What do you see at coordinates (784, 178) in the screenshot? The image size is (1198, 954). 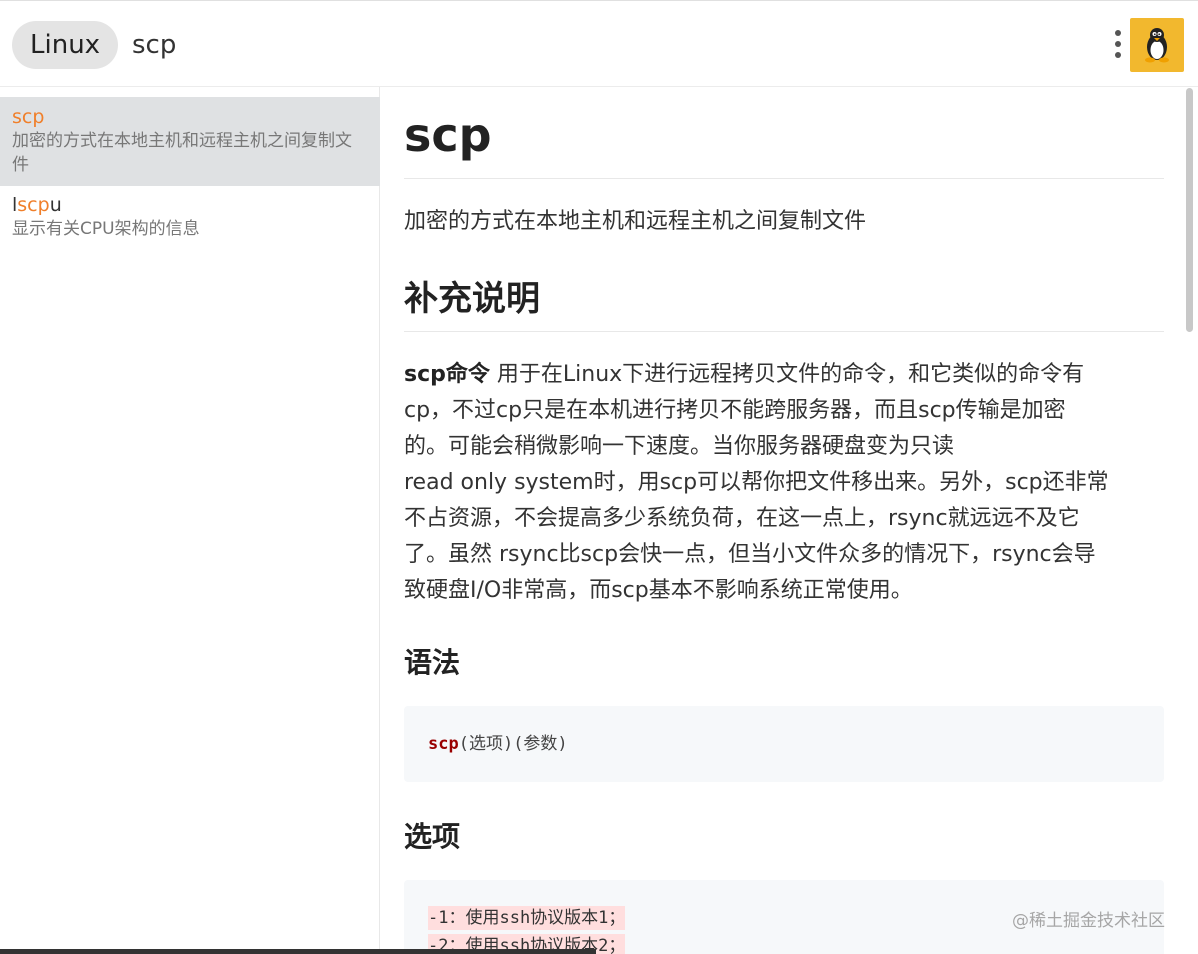 I see `title-divider` at bounding box center [784, 178].